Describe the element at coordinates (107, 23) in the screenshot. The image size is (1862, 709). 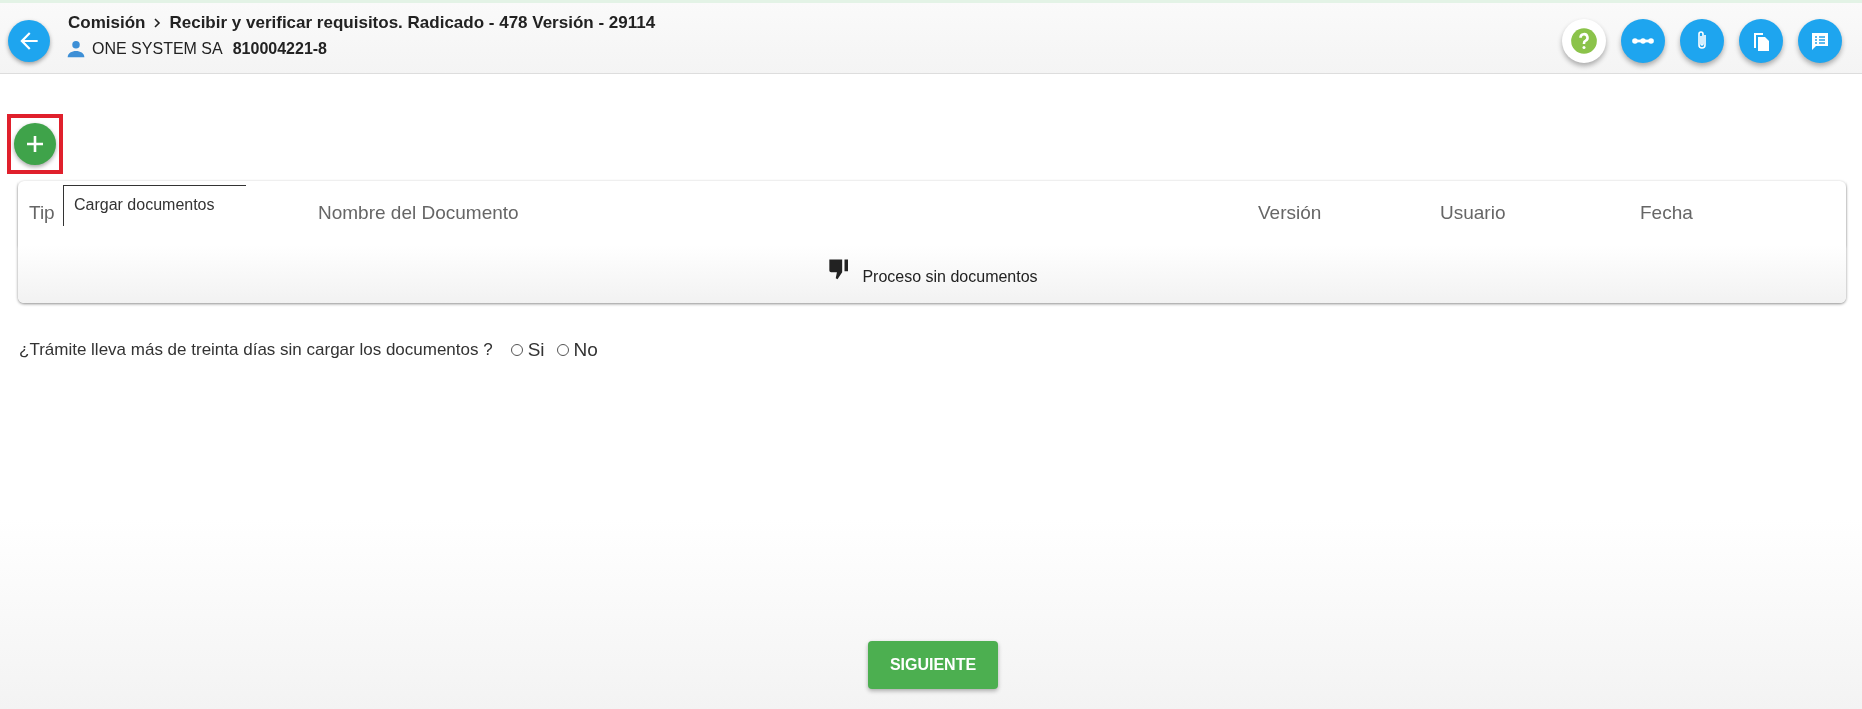
I see `breadcrumb-item: Comisión` at that location.